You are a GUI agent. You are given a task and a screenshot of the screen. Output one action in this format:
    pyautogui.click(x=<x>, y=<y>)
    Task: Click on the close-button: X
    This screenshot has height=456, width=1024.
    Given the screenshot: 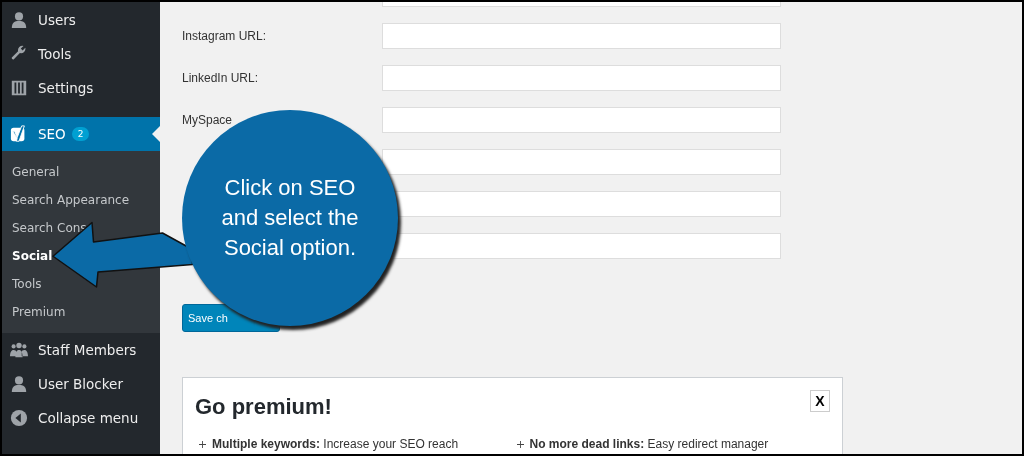 What is the action you would take?
    pyautogui.click(x=820, y=401)
    